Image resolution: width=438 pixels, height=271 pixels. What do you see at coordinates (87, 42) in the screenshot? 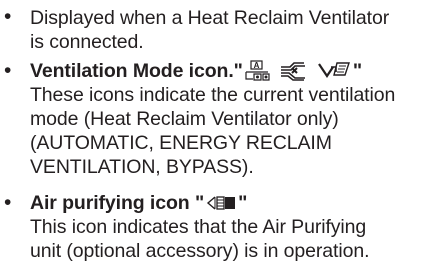
I see `text-line: is connected.` at bounding box center [87, 42].